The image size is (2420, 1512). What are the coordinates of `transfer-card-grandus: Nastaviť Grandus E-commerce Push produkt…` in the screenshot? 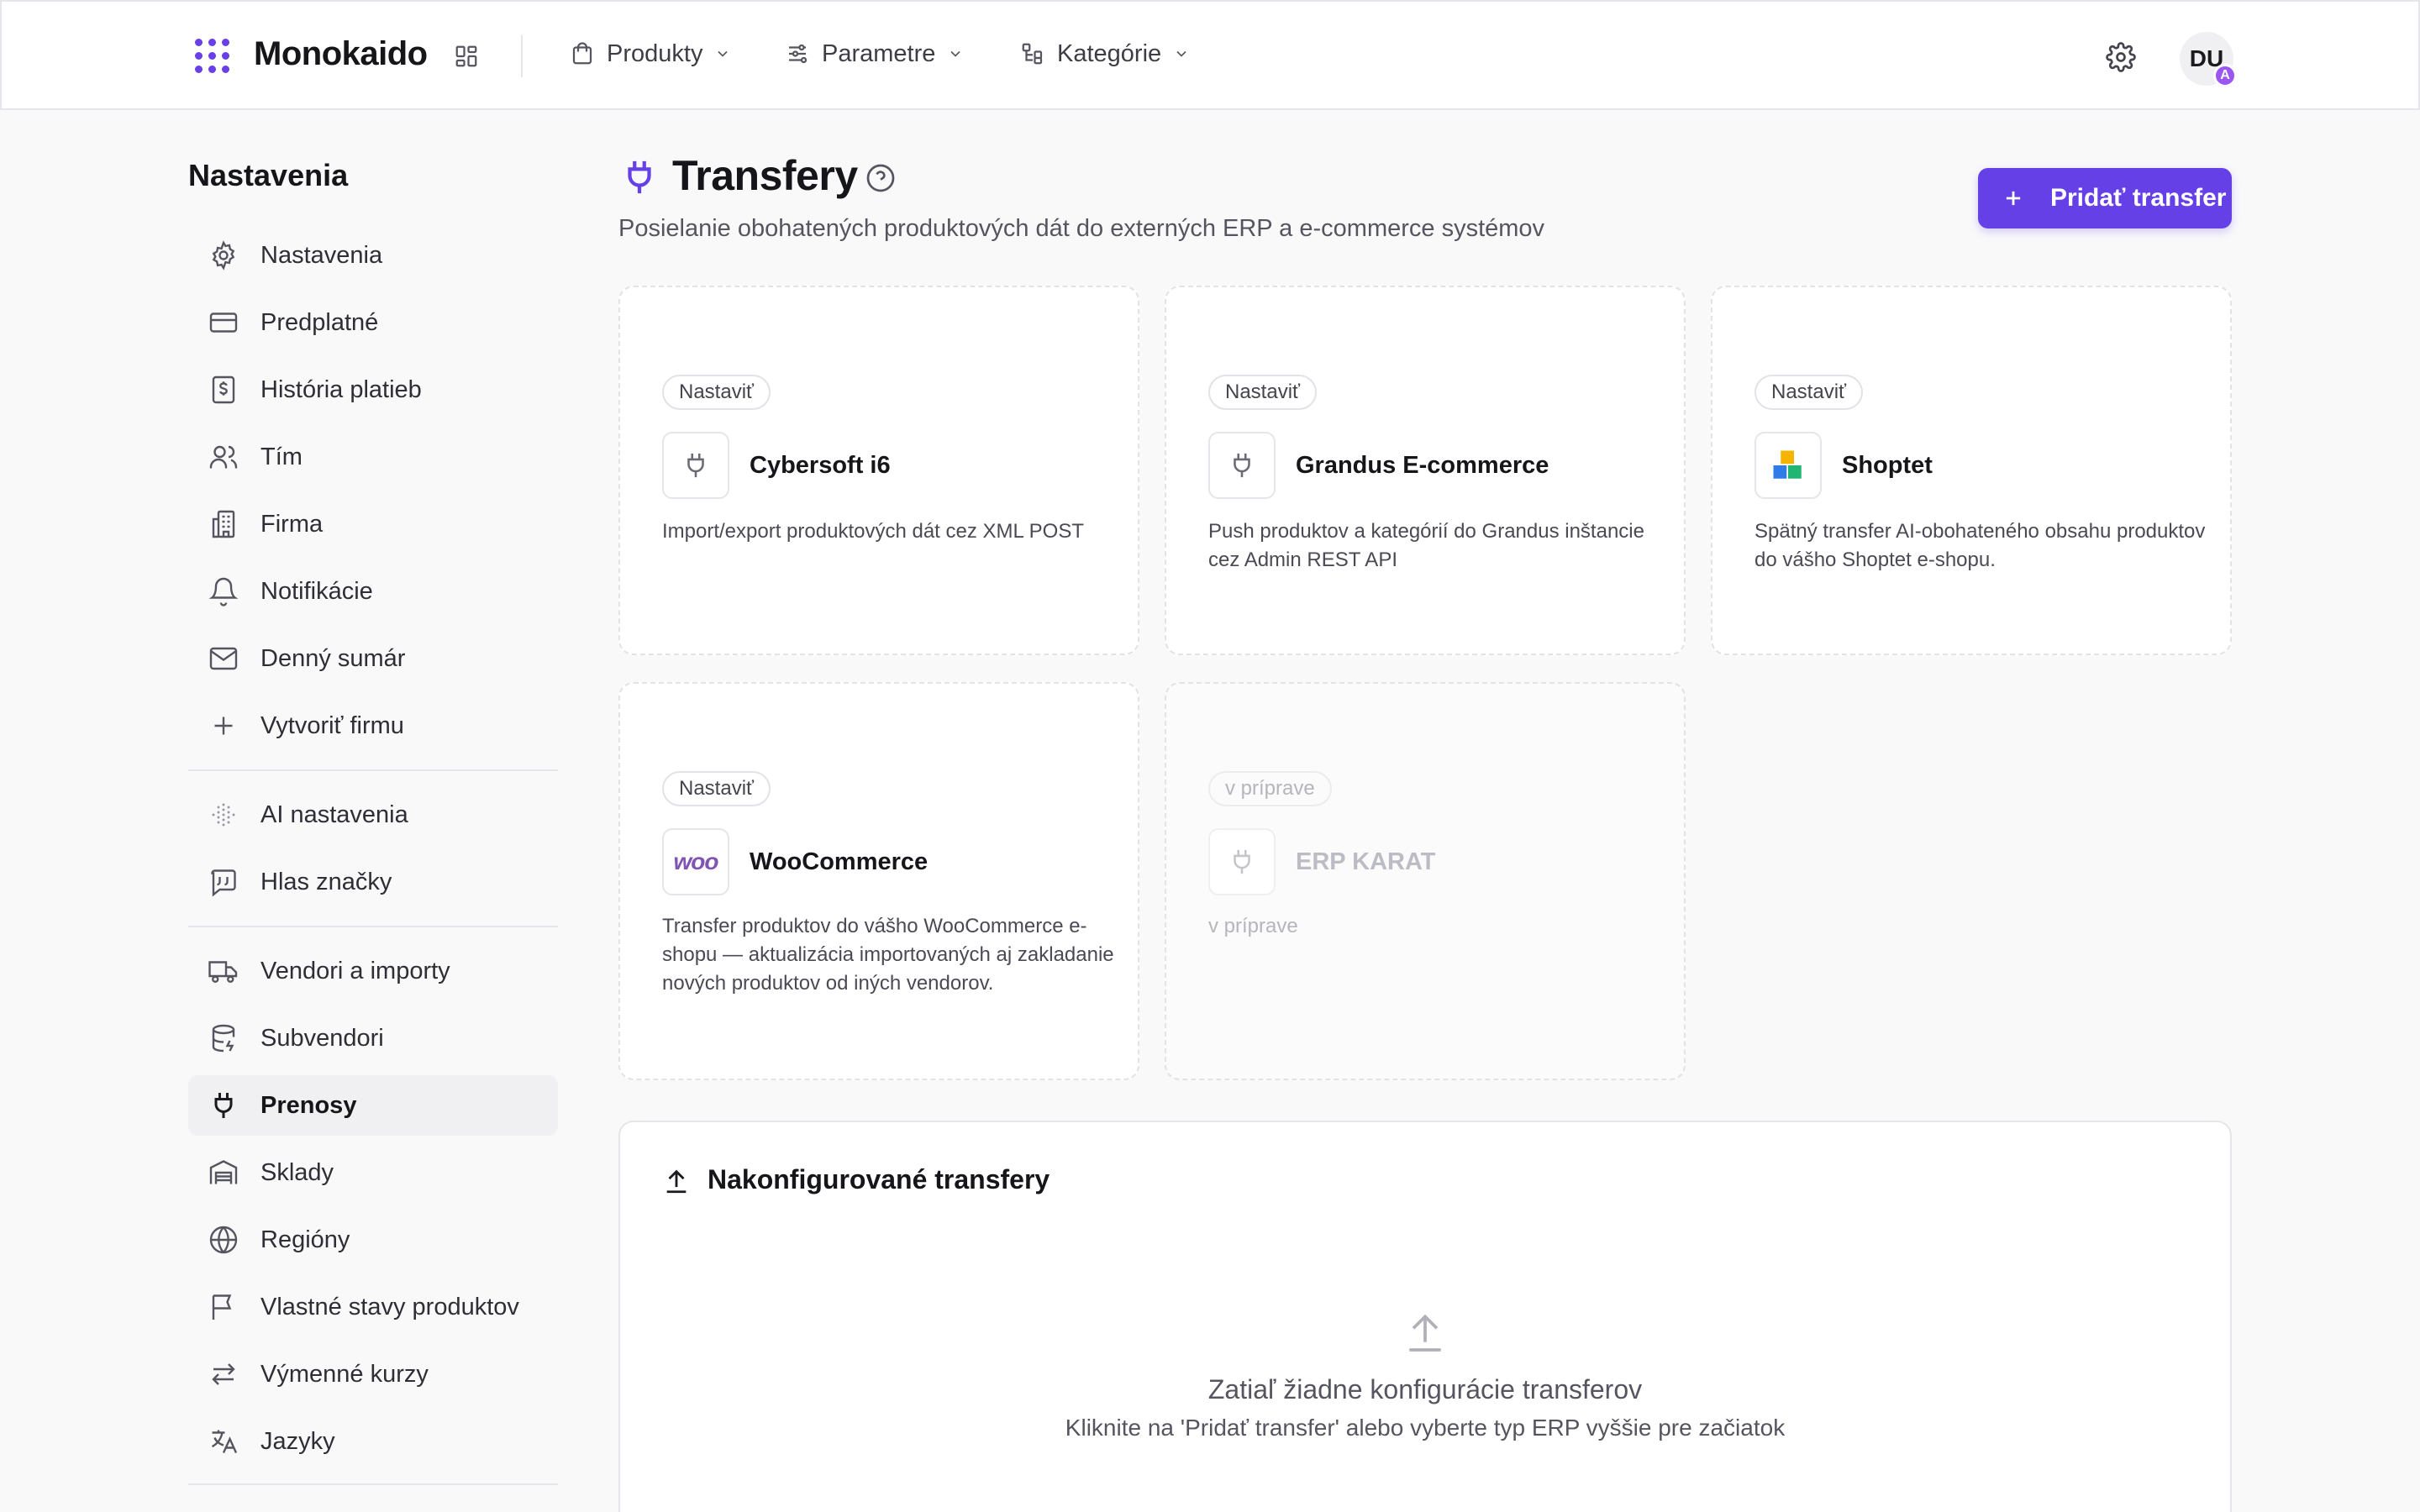 It's located at (1425, 470).